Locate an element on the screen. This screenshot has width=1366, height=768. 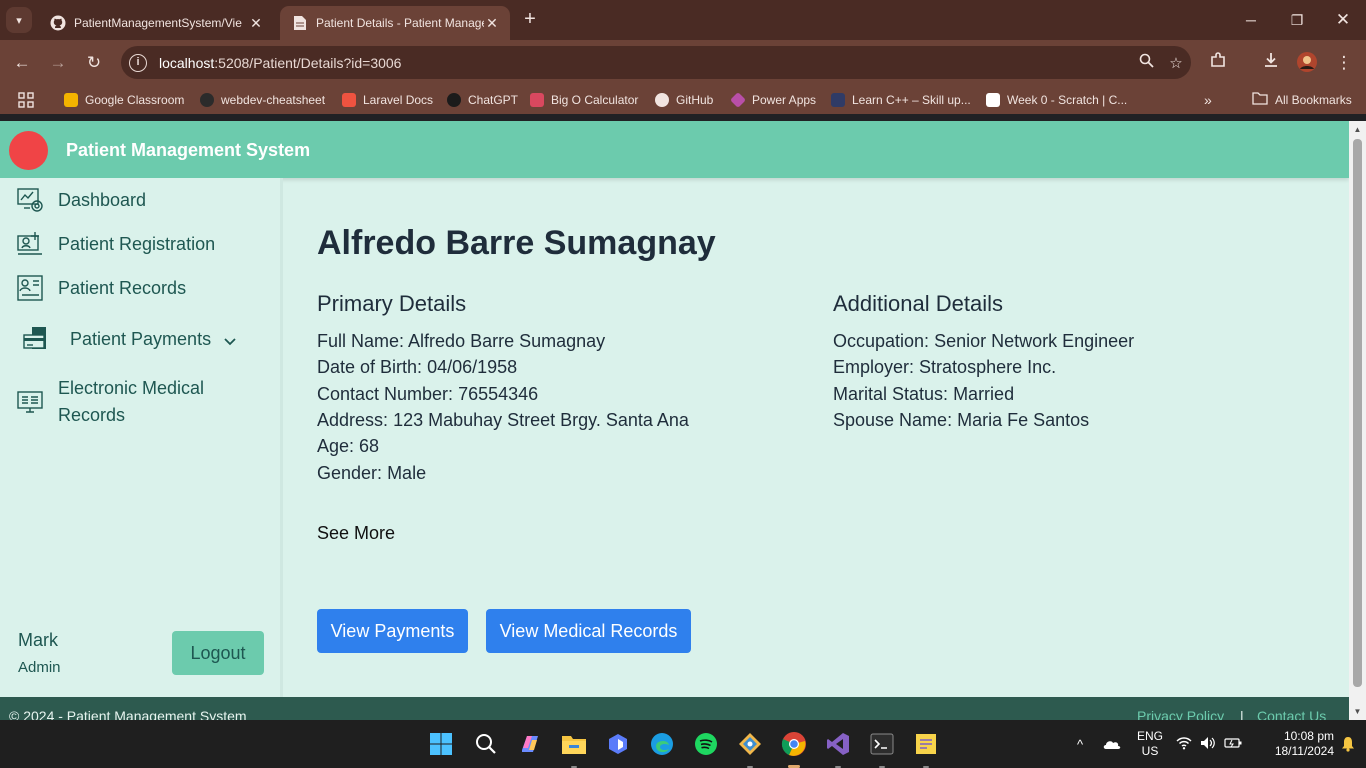
bookmark-label: ChatGPT is located at coordinates (493, 100).